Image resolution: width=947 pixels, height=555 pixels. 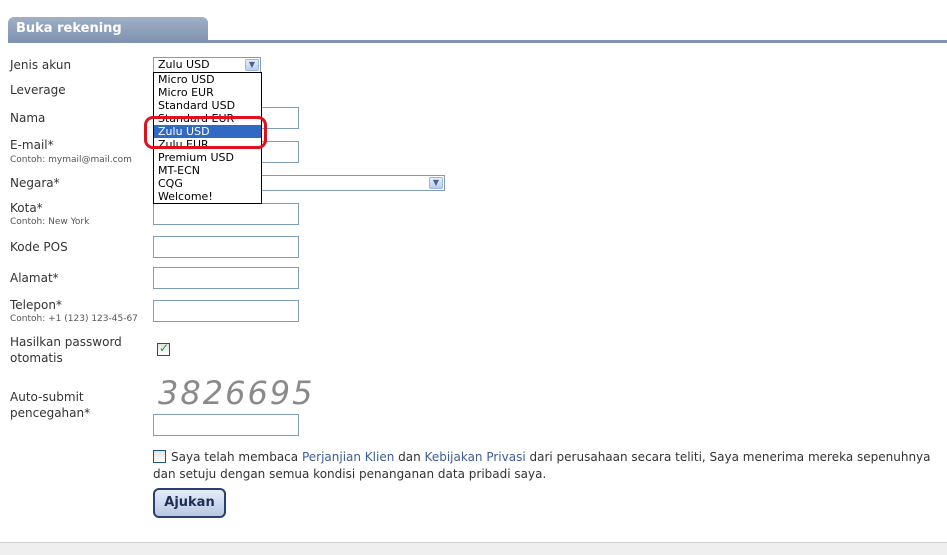 What do you see at coordinates (226, 247) in the screenshot?
I see `postal-input` at bounding box center [226, 247].